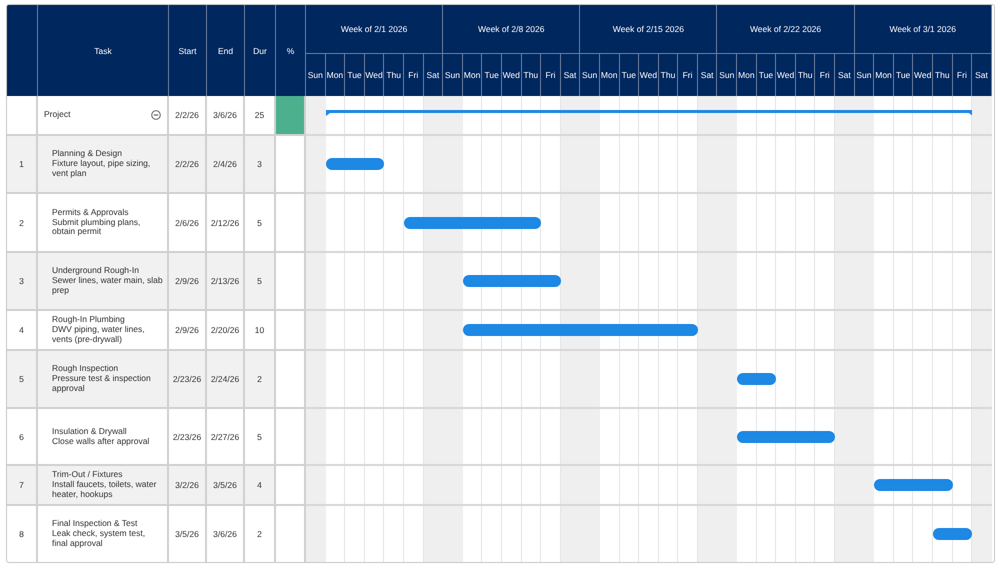  Describe the element at coordinates (101, 441) in the screenshot. I see `task-description: Close walls after approval` at that location.